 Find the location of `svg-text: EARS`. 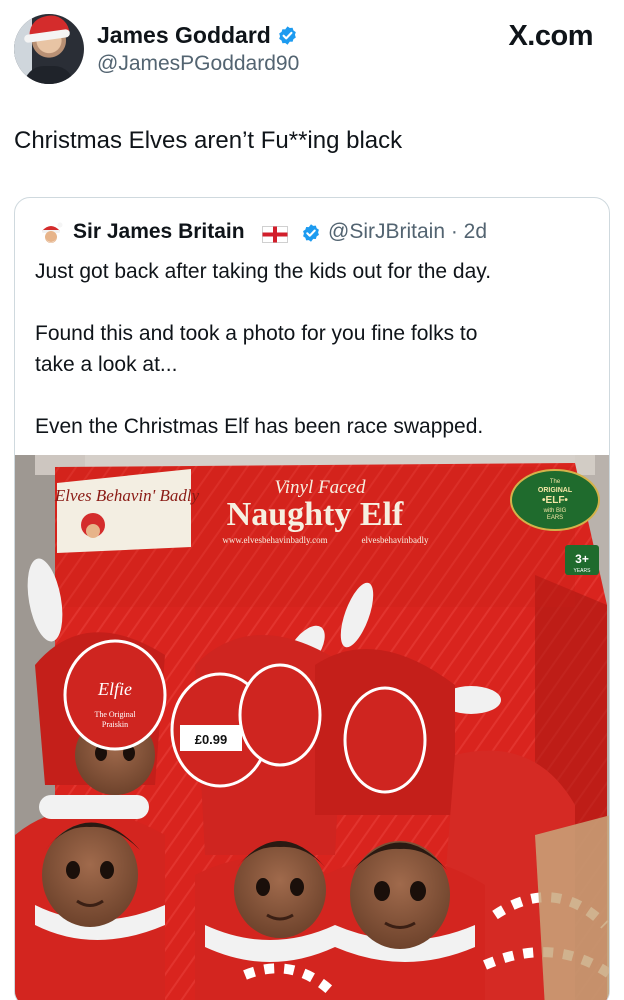

svg-text: EARS is located at coordinates (555, 518).